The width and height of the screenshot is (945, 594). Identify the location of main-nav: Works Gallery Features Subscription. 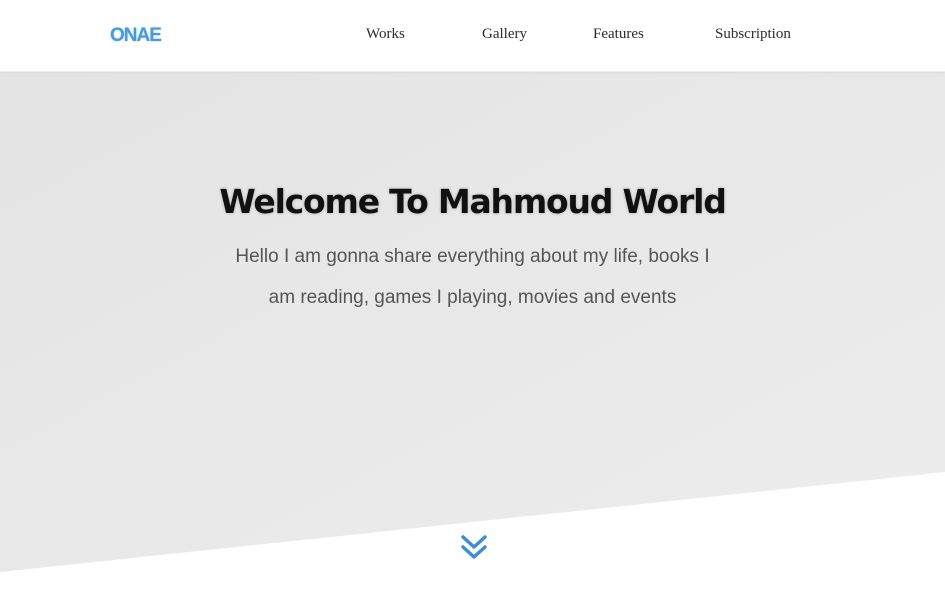
(472, 36).